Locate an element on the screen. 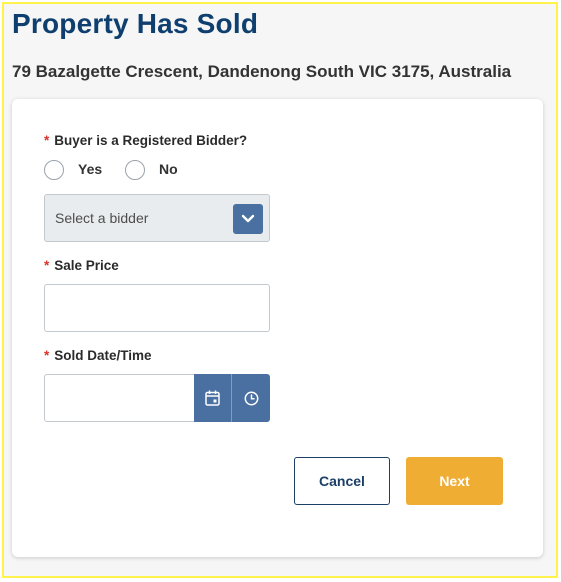 This screenshot has width=561, height=582. clock-icon is located at coordinates (251, 398).